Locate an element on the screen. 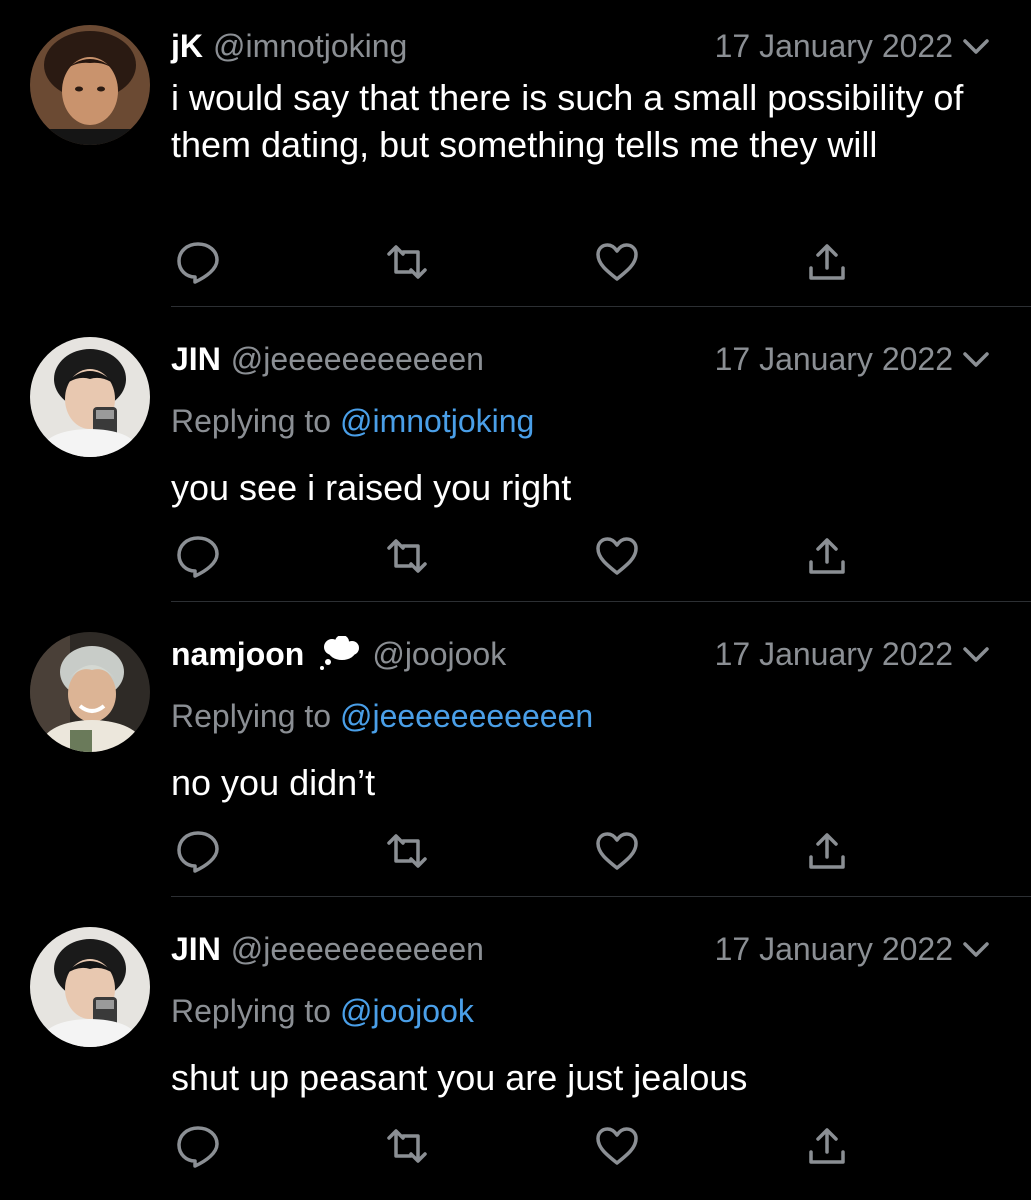  replying-to: Replying to @joojook is located at coordinates (322, 1011).